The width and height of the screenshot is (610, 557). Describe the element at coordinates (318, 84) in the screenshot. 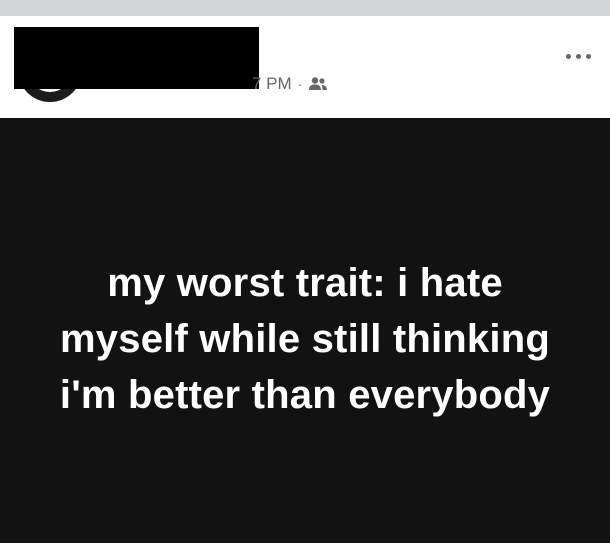

I see `friends-icon` at that location.